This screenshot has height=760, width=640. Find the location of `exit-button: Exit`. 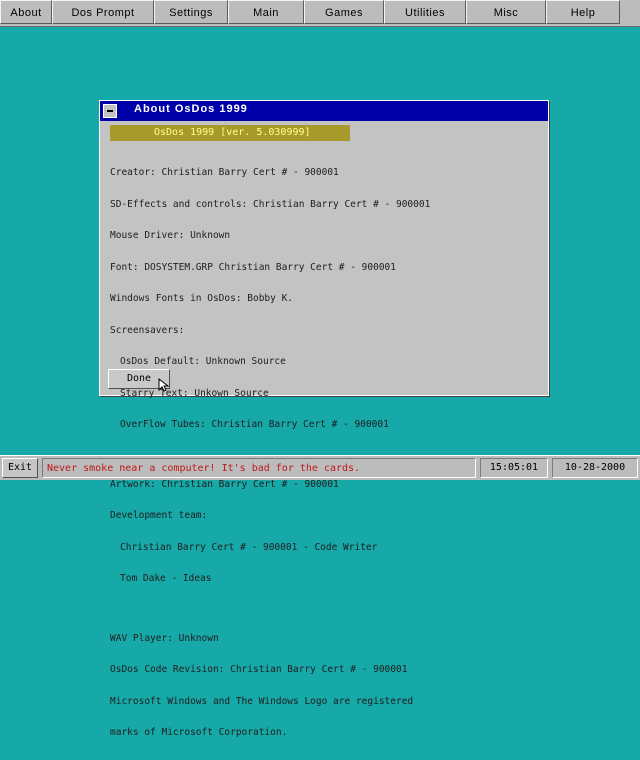

exit-button: Exit is located at coordinates (20, 468).